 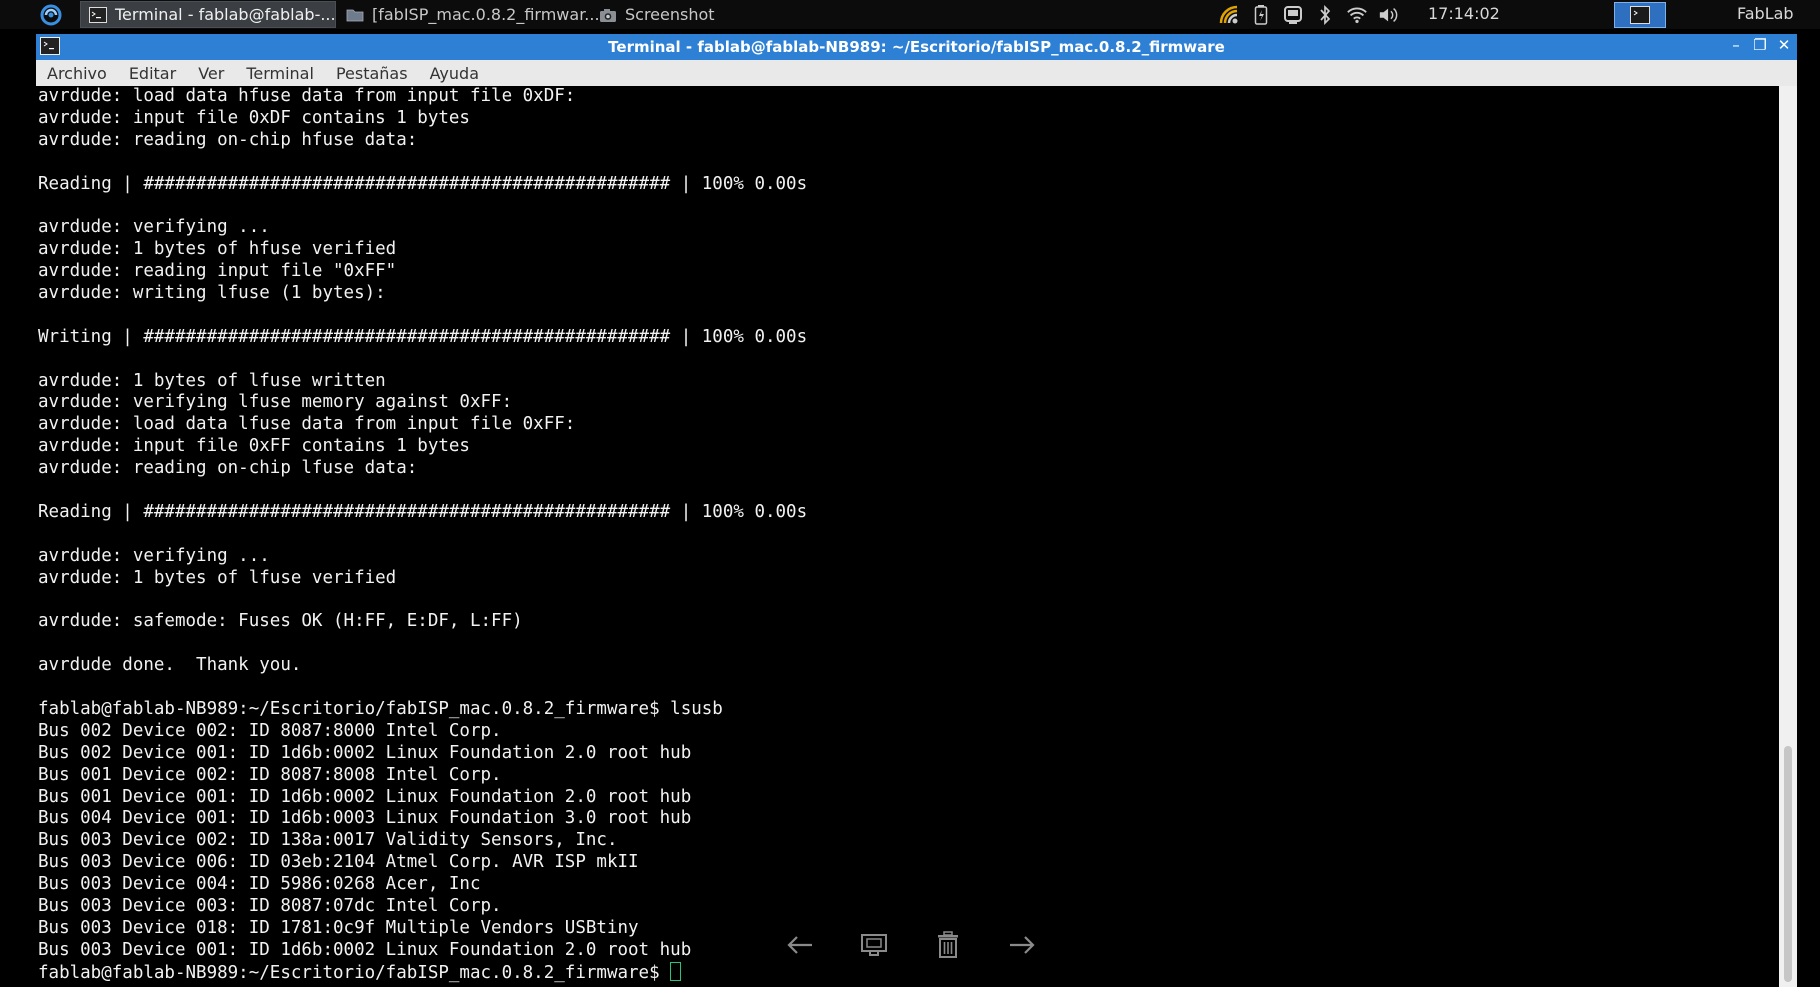 I want to click on desktop-edge, so click(x=1808, y=510).